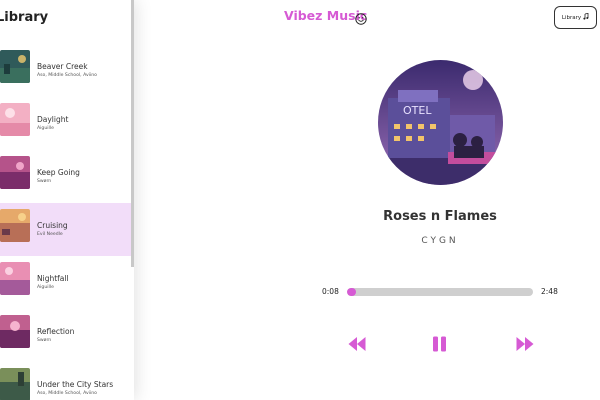 The width and height of the screenshot is (600, 400). Describe the element at coordinates (440, 241) in the screenshot. I see `track-artist: CYGN` at that location.